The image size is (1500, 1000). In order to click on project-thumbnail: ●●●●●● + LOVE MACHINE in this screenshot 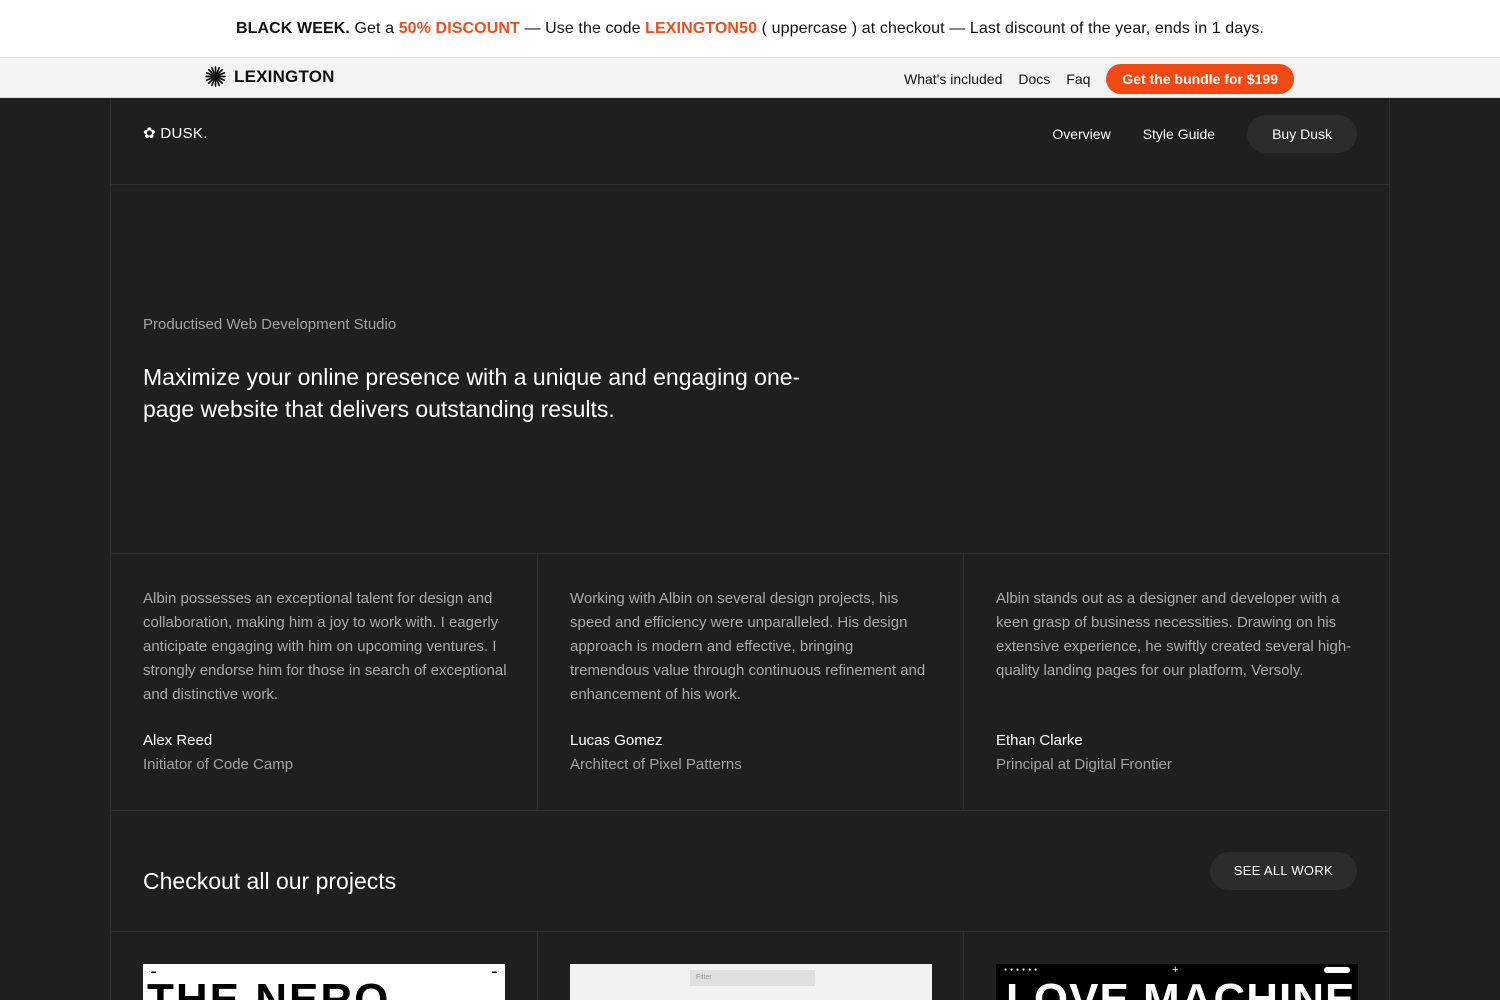, I will do `click(1177, 982)`.